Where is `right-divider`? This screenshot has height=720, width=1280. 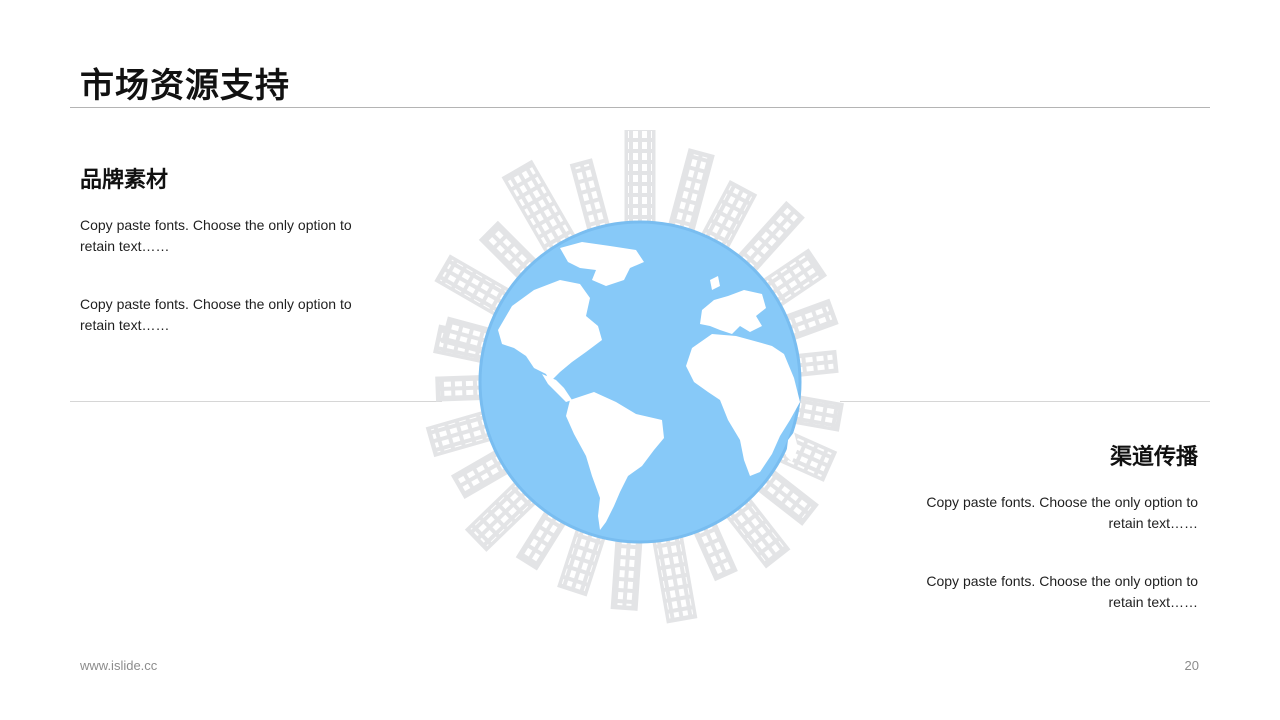
right-divider is located at coordinates (1025, 401).